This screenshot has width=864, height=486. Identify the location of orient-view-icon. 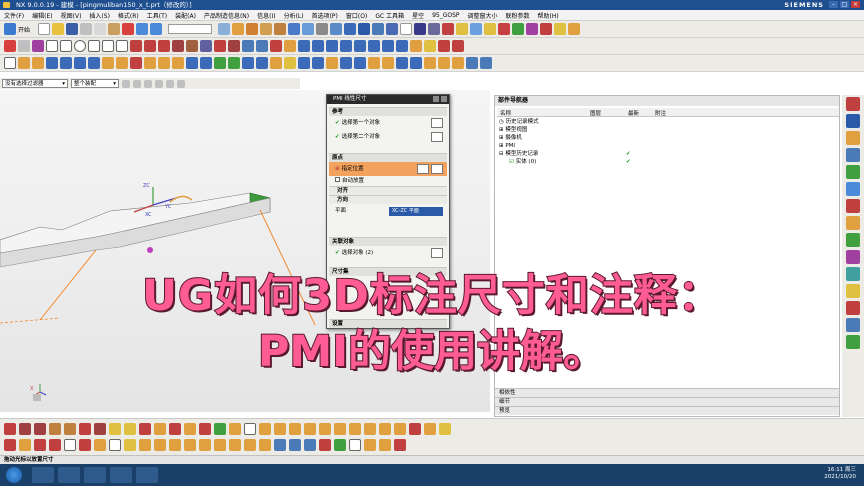
(476, 29).